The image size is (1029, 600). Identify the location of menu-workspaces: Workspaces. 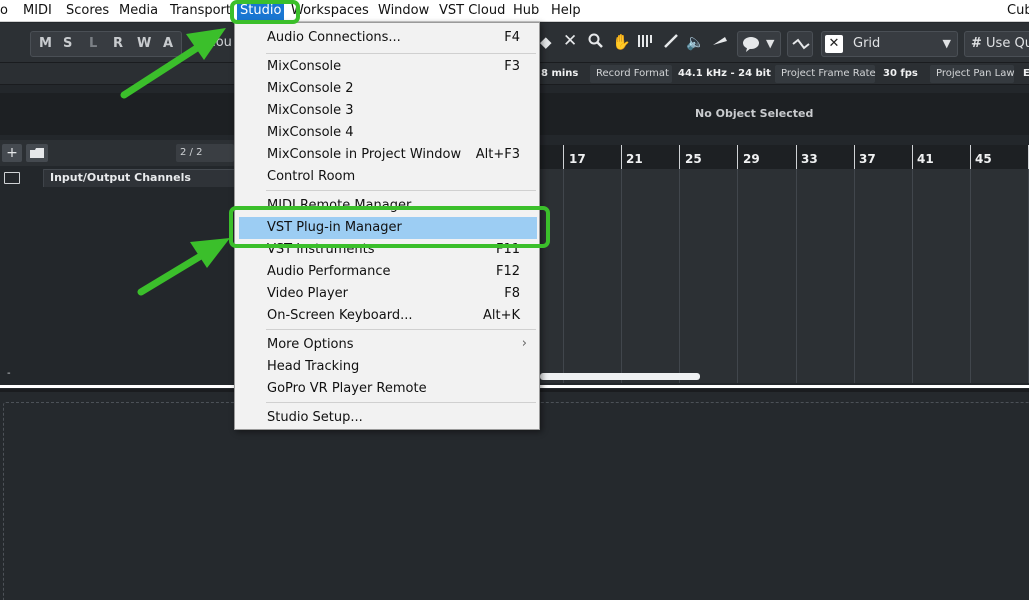
(330, 11).